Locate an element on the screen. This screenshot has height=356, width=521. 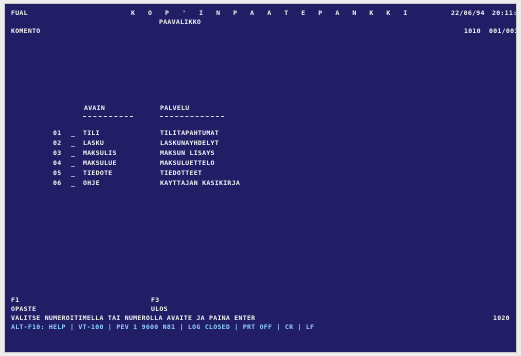
menu-item-service: LASKUNAYHDELYT is located at coordinates (189, 143).